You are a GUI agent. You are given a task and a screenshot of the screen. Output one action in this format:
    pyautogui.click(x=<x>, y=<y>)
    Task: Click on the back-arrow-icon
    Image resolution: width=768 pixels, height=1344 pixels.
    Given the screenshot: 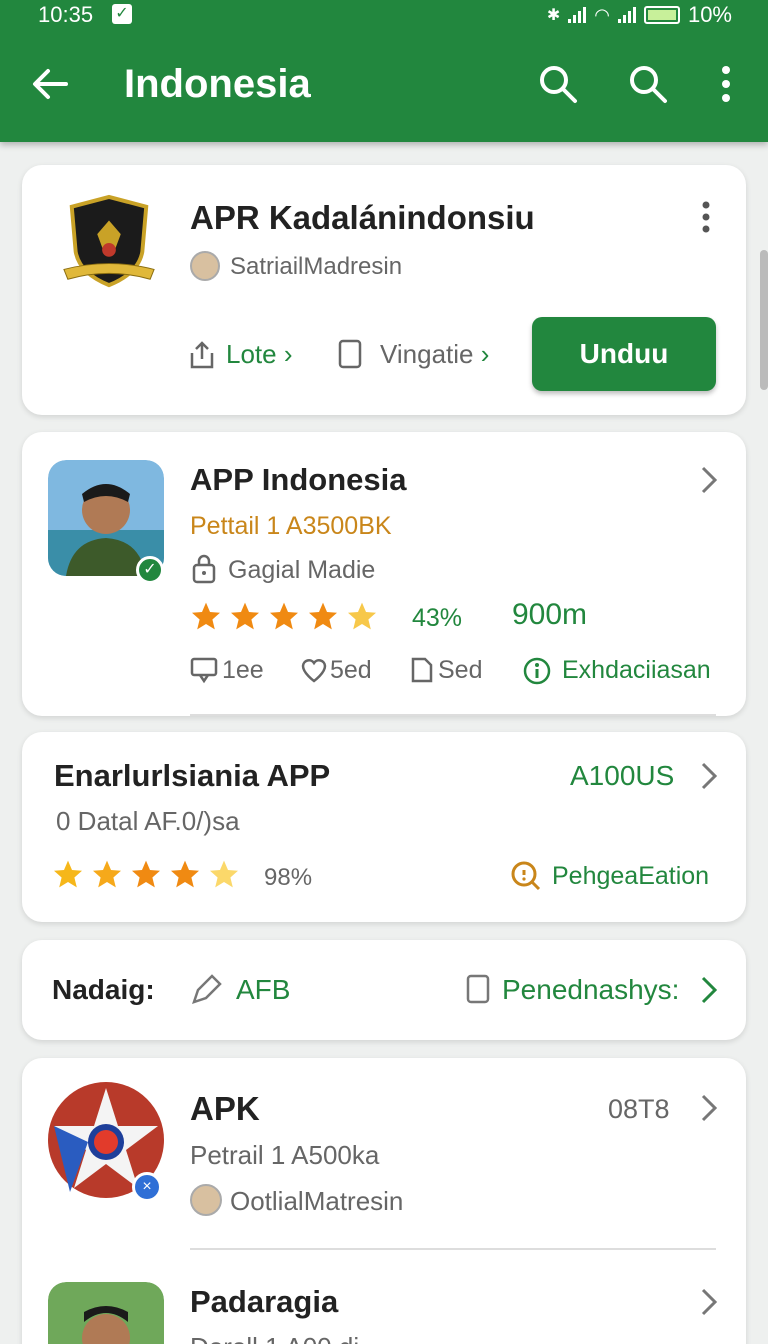 What is the action you would take?
    pyautogui.click(x=50, y=84)
    